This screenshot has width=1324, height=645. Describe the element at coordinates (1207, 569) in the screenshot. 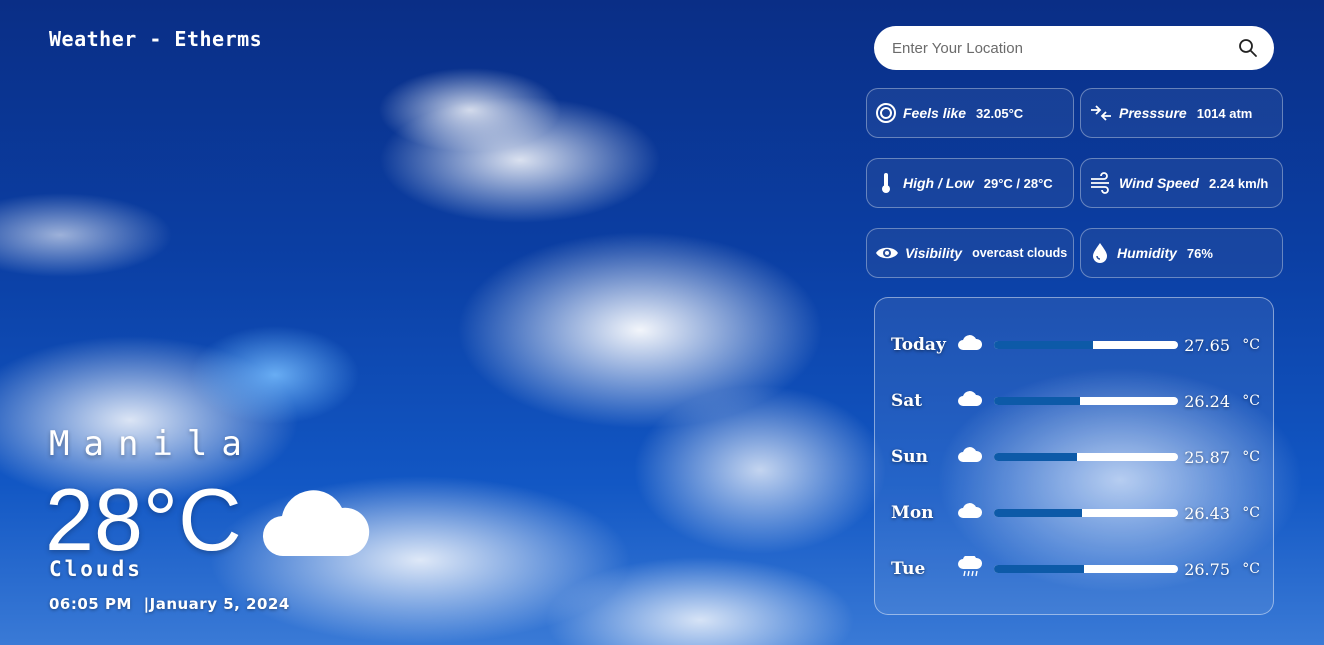

I see `forecast-temp: 26.75` at that location.